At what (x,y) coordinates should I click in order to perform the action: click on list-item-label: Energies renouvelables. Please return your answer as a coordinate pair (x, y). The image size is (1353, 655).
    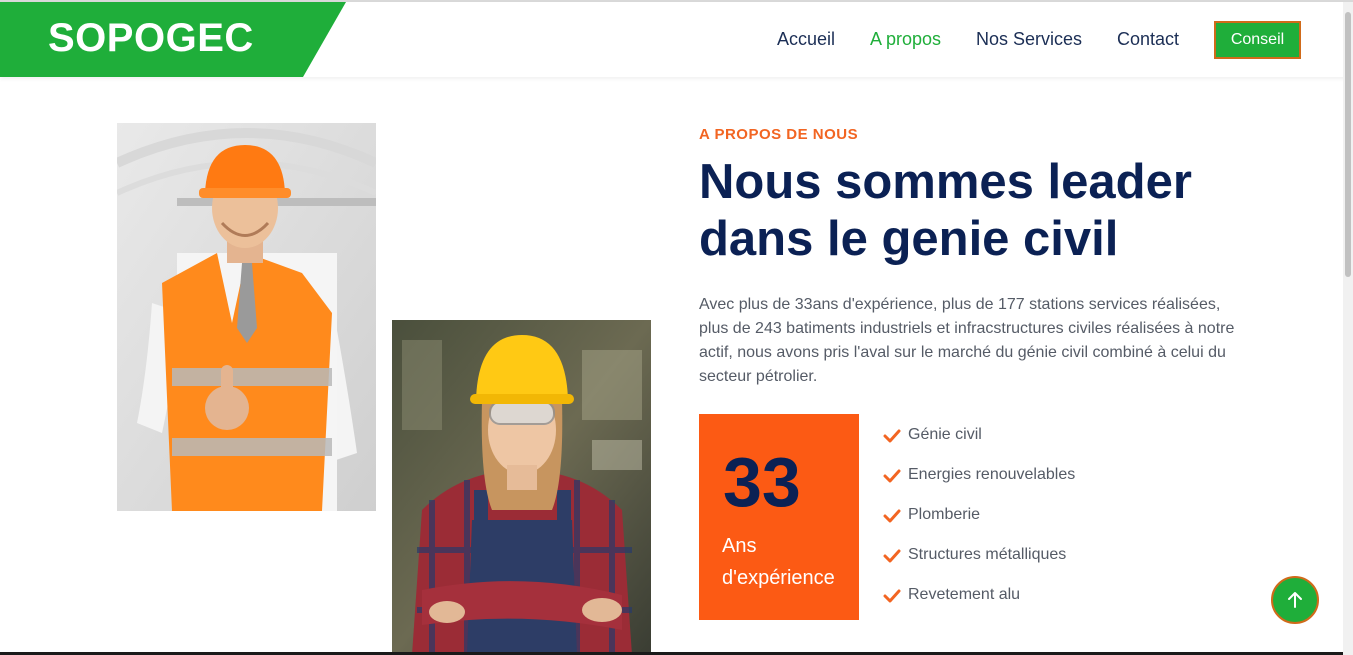
    Looking at the image, I should click on (992, 474).